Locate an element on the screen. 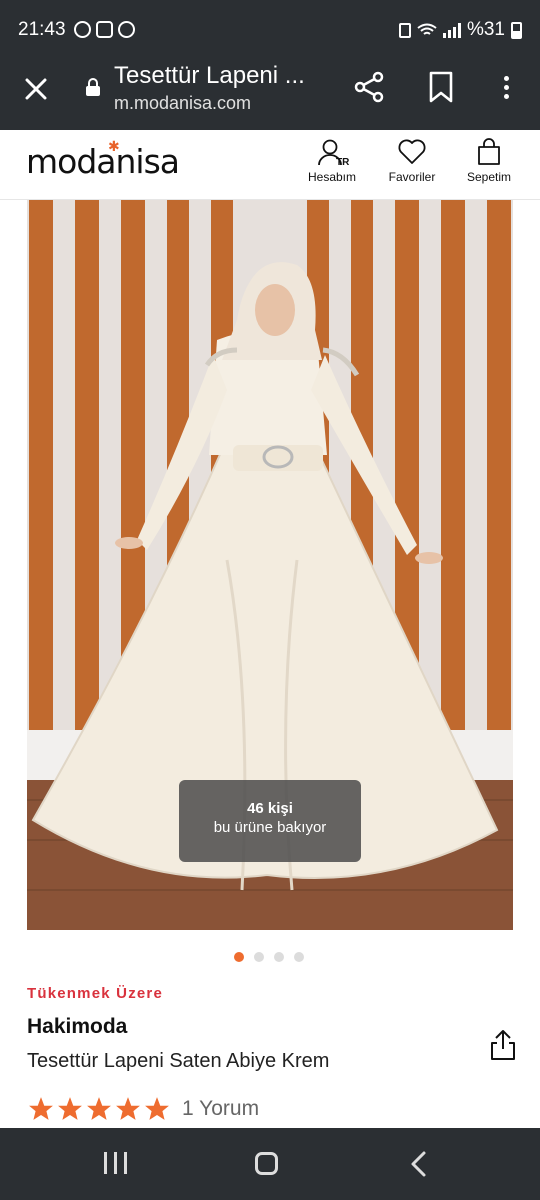  close-tab-button is located at coordinates (36, 89).